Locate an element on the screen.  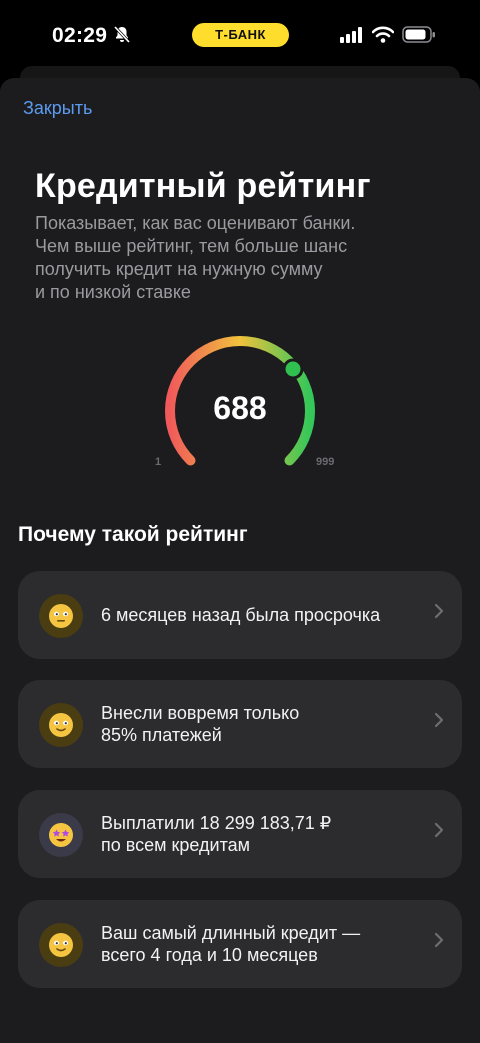
close-button: Закрыть is located at coordinates (57, 108).